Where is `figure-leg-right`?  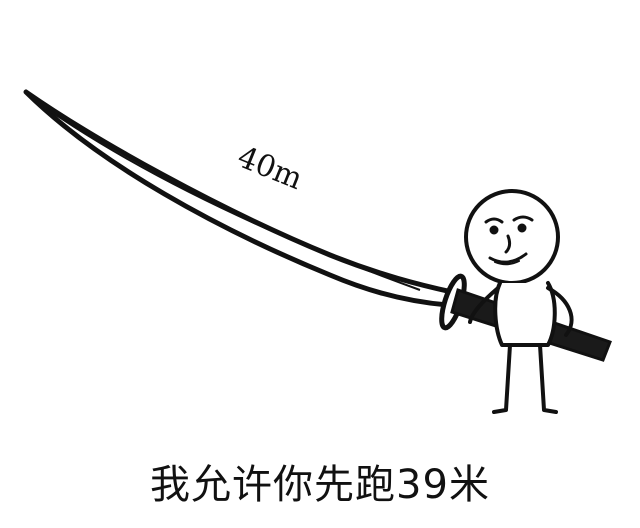 figure-leg-right is located at coordinates (548, 378).